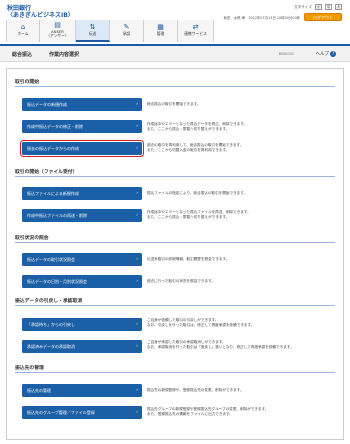  Describe the element at coordinates (82, 259) in the screenshot. I see `transaction-status-inquiry-button: 振込データの取引状況照会 ›` at that location.